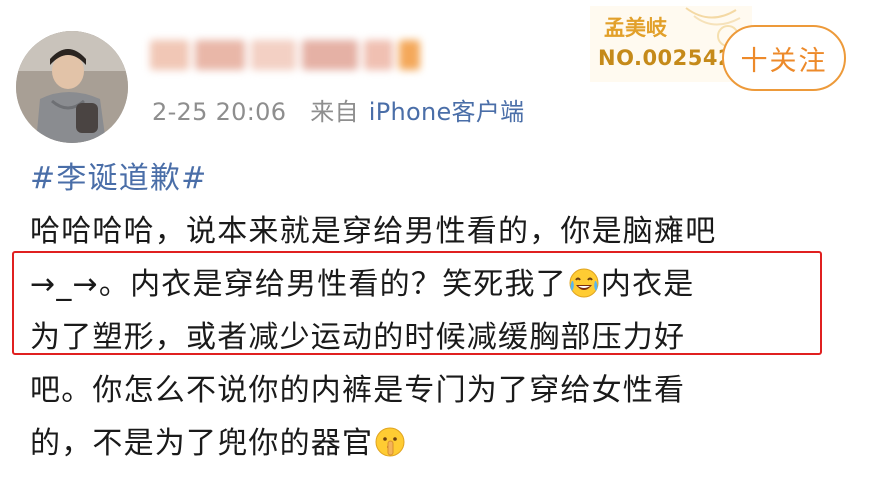 The height and width of the screenshot is (486, 878). Describe the element at coordinates (358, 390) in the screenshot. I see `post-text: 吧。你怎么不说你的内裤是专门为了穿给女性看` at that location.